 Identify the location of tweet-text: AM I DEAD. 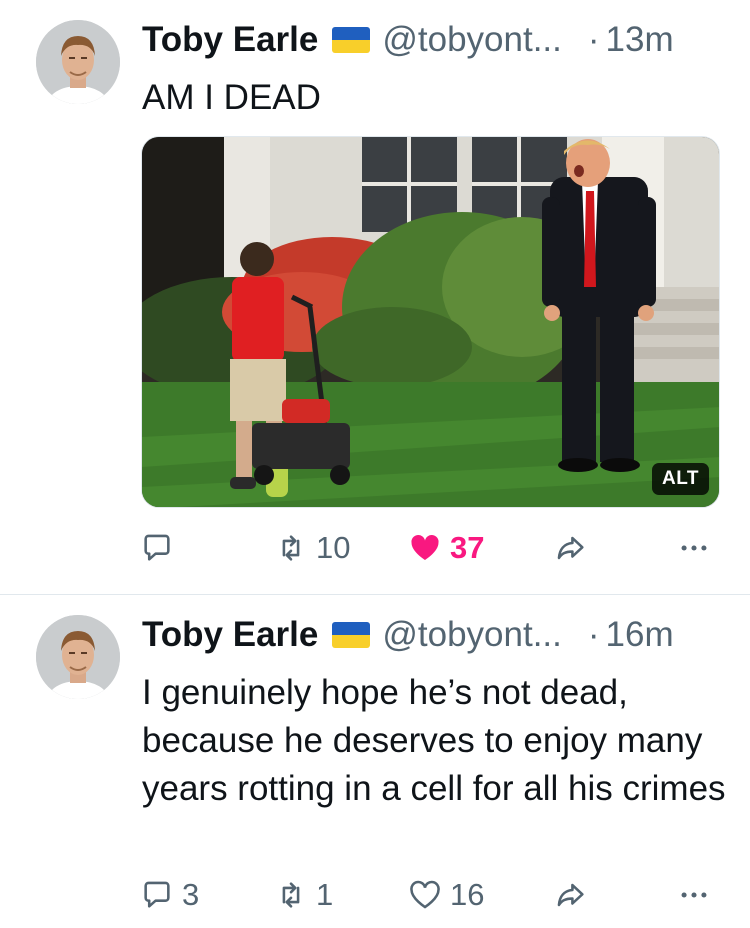
(231, 97).